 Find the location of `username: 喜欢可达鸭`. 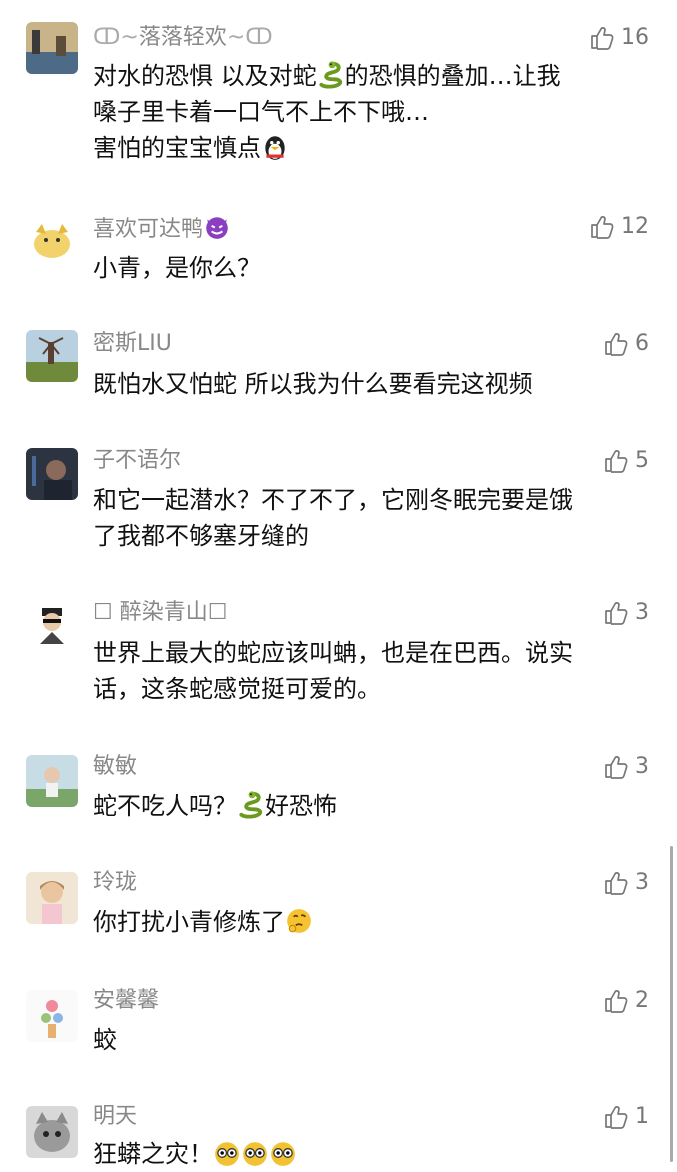

username: 喜欢可达鸭 is located at coordinates (162, 228).